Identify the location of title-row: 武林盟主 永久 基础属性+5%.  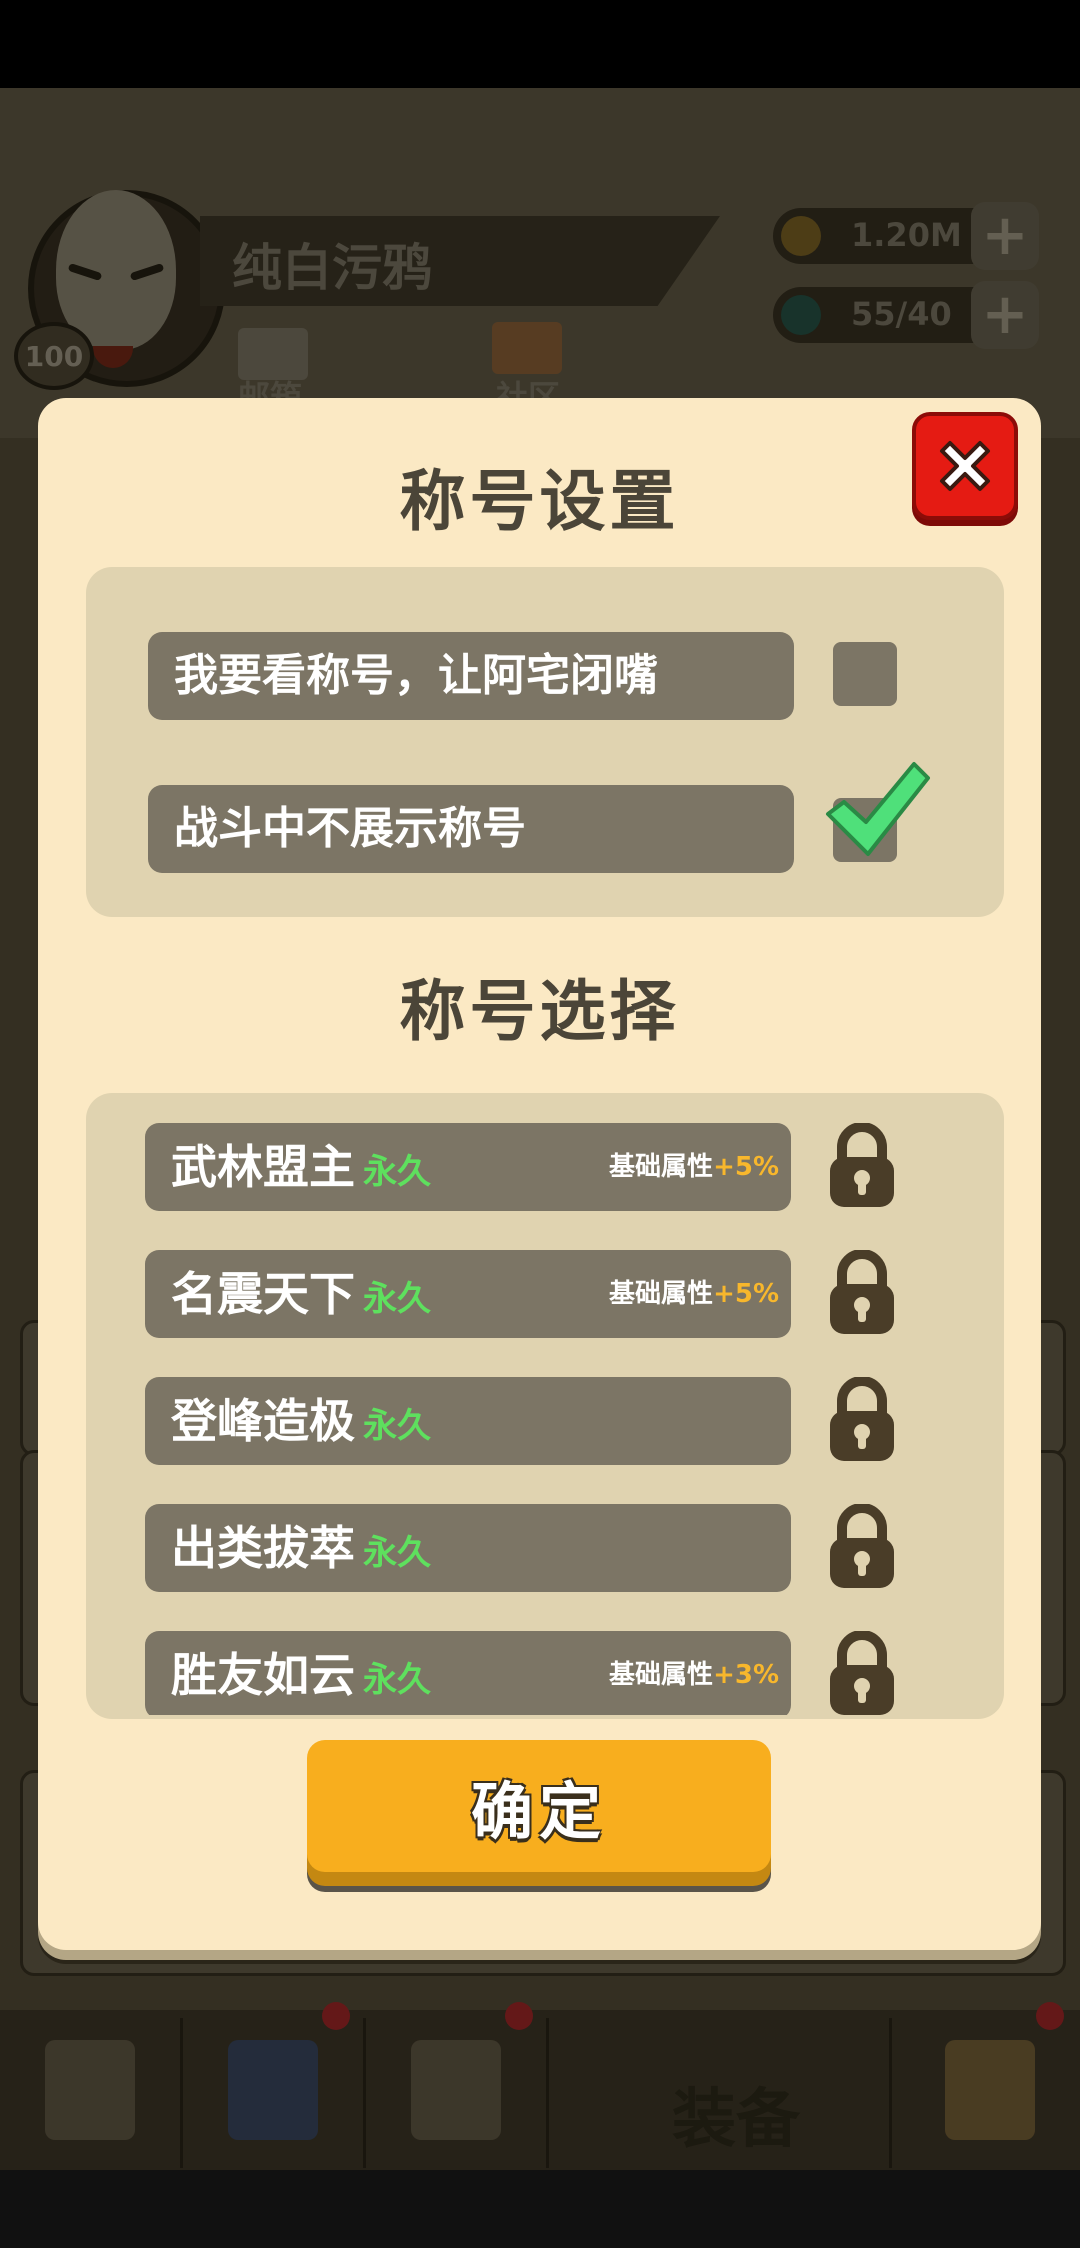
(468, 1167).